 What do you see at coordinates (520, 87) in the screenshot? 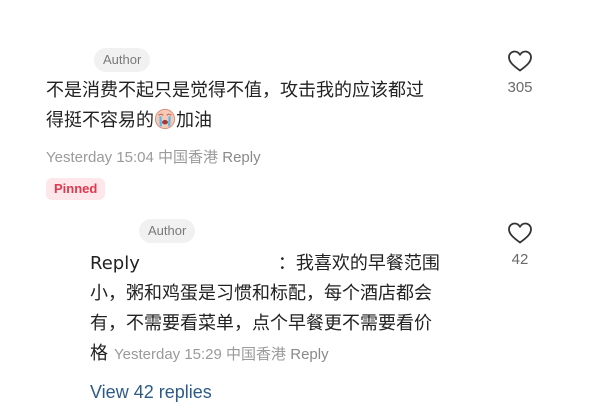
I see `comment-like-count: 305` at bounding box center [520, 87].